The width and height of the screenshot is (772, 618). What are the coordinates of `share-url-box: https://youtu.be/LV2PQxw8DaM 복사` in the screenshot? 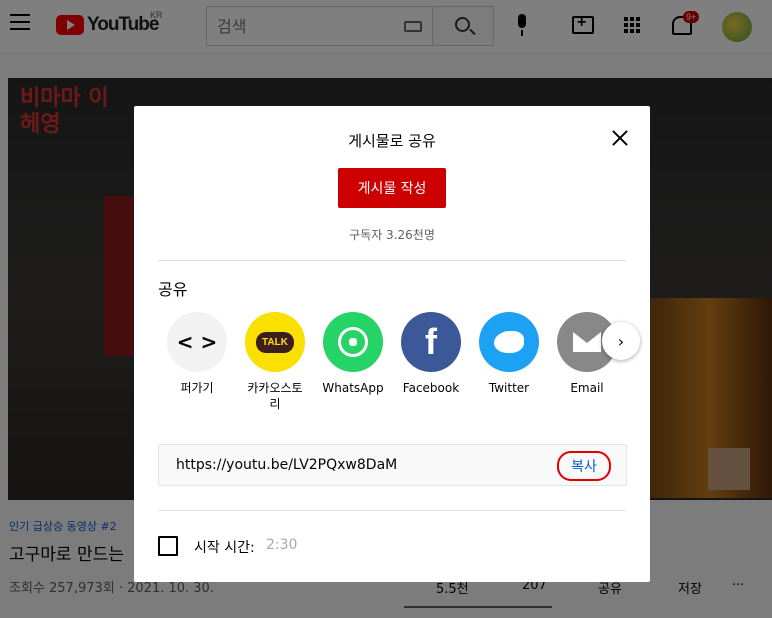 It's located at (392, 465).